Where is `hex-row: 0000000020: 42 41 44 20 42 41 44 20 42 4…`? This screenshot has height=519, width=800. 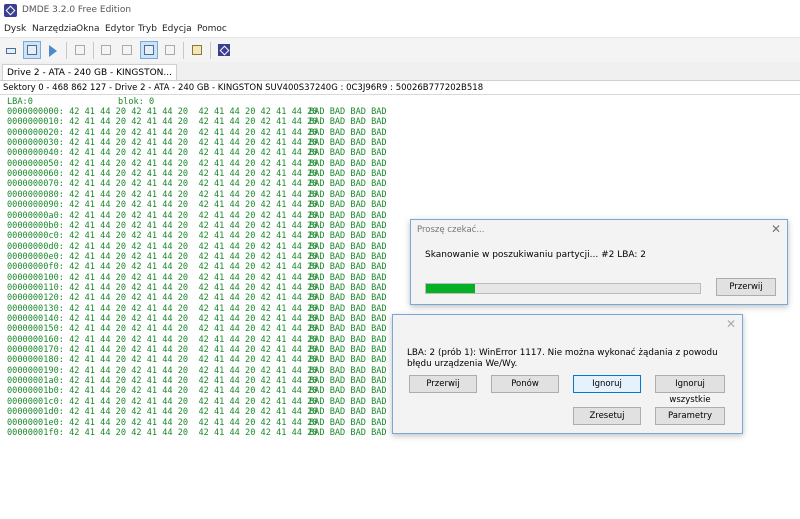
hex-row: 0000000020: 42 41 44 20 42 41 44 20 42 4… is located at coordinates (197, 132).